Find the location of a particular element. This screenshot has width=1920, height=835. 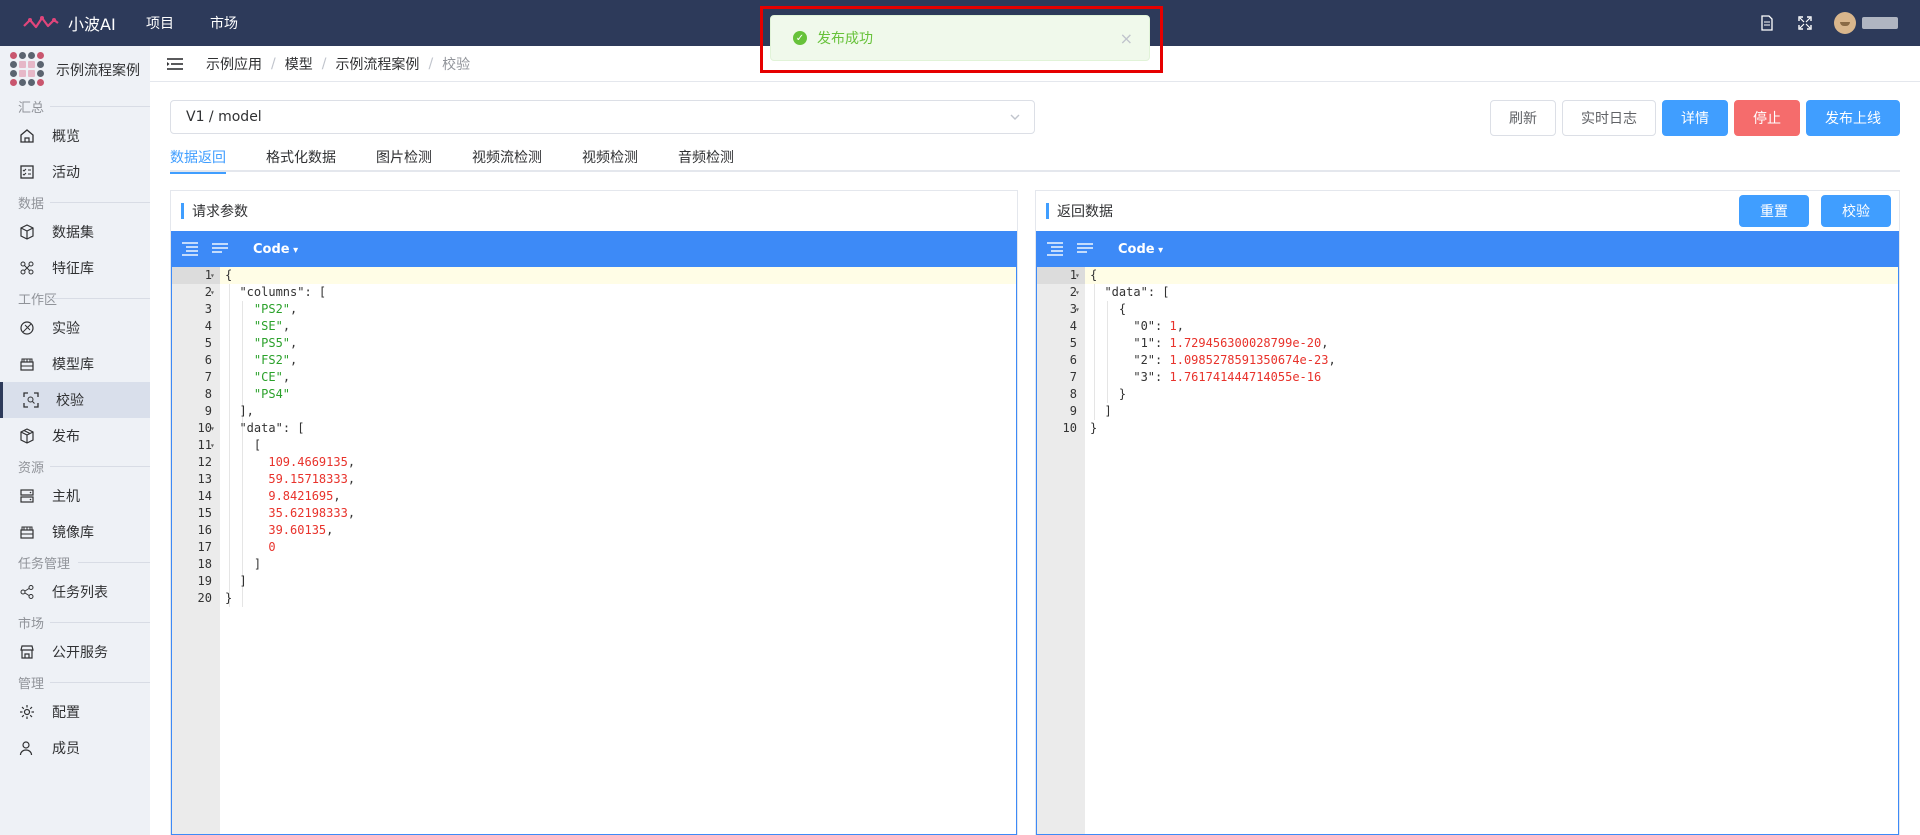

validate-button: 校验 is located at coordinates (1856, 211).